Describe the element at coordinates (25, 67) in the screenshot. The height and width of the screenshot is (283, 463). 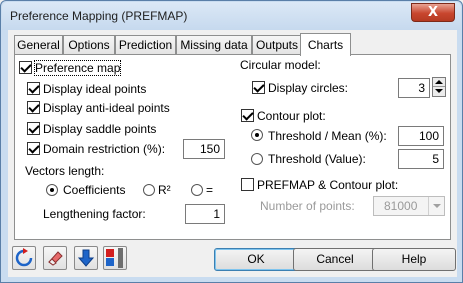
I see `preference-map-checkbox` at that location.